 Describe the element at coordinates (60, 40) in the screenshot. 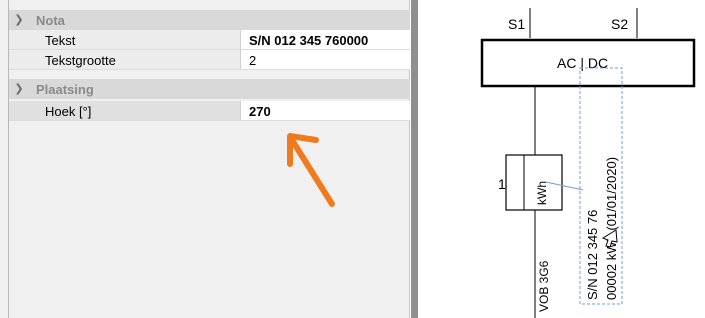

I see `property-name: Tekst` at that location.